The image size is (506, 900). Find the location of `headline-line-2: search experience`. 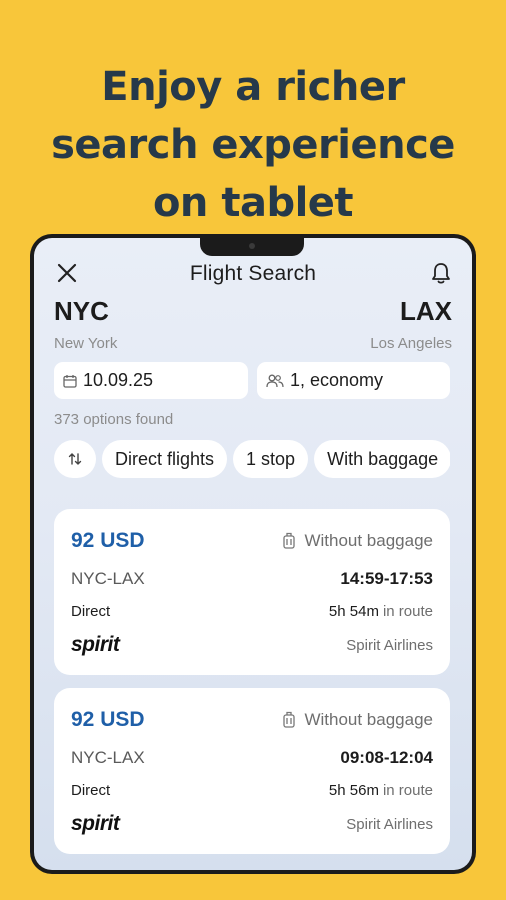

headline-line-2: search experience is located at coordinates (253, 145).